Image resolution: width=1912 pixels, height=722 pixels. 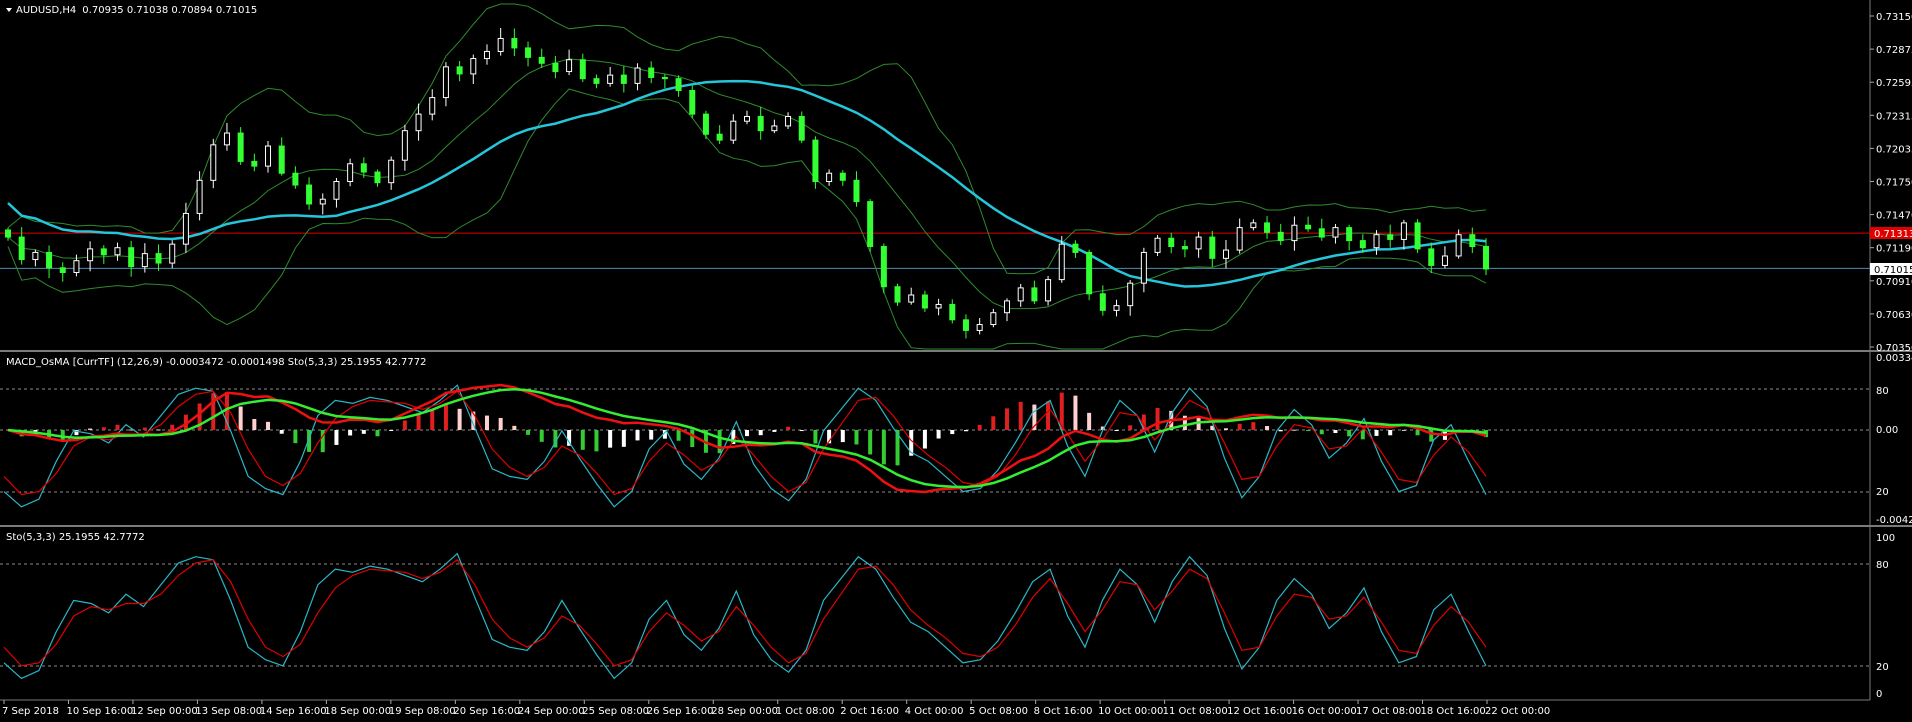 I want to click on macd-tick-label: 0.00, so click(x=1887, y=430).